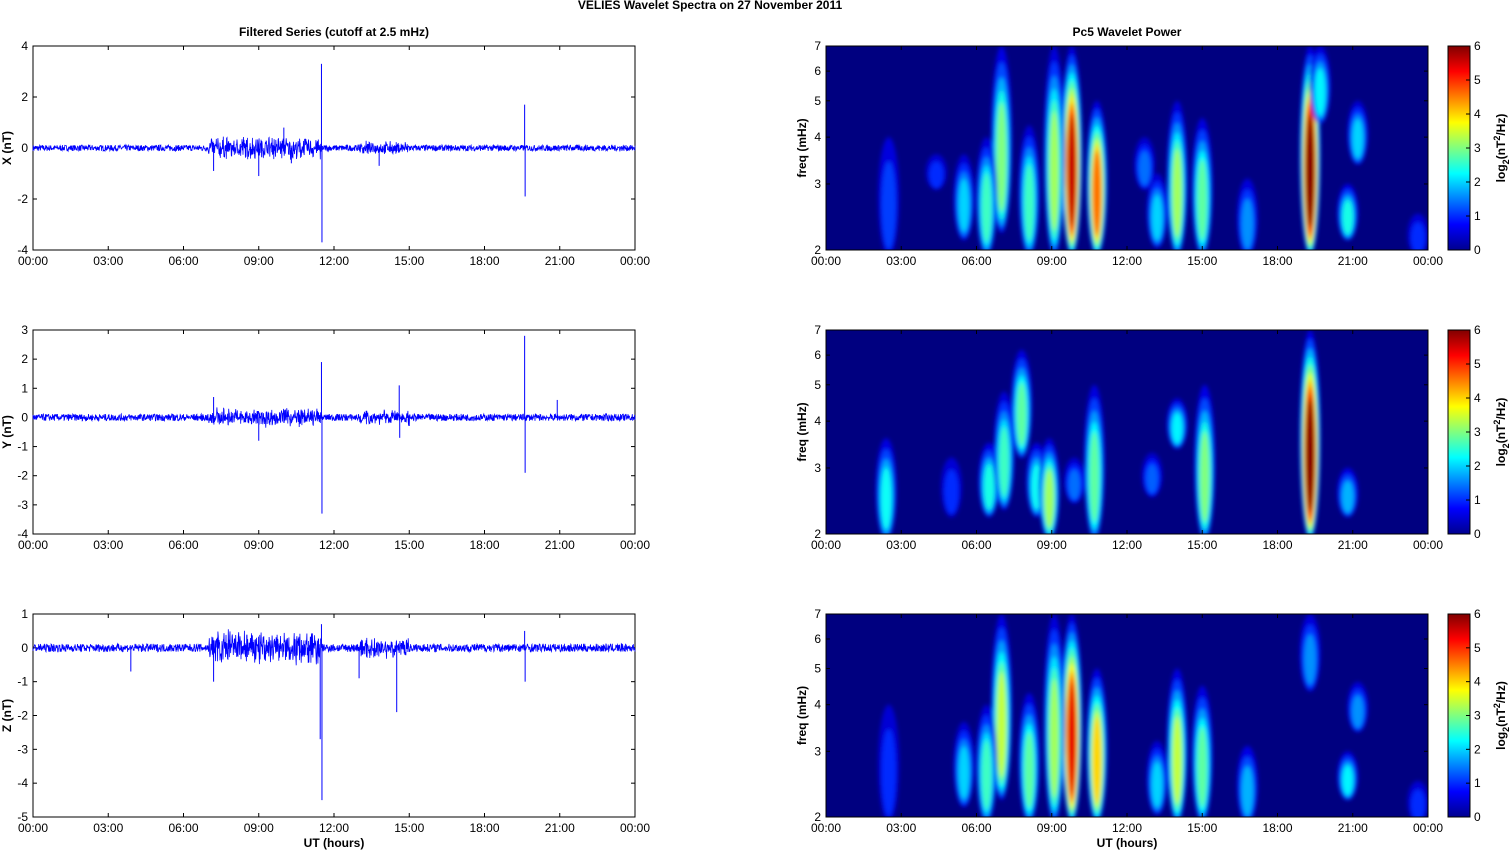 This screenshot has height=851, width=1511. Describe the element at coordinates (24, 388) in the screenshot. I see `y-tick-label: 1` at that location.